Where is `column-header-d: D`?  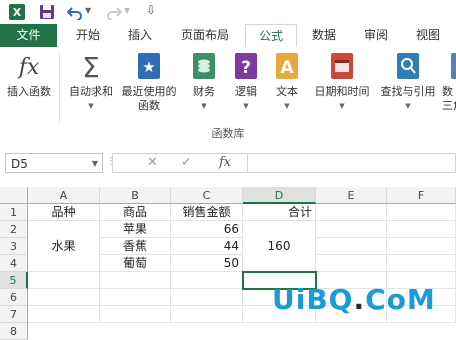 column-header-d: D is located at coordinates (279, 195).